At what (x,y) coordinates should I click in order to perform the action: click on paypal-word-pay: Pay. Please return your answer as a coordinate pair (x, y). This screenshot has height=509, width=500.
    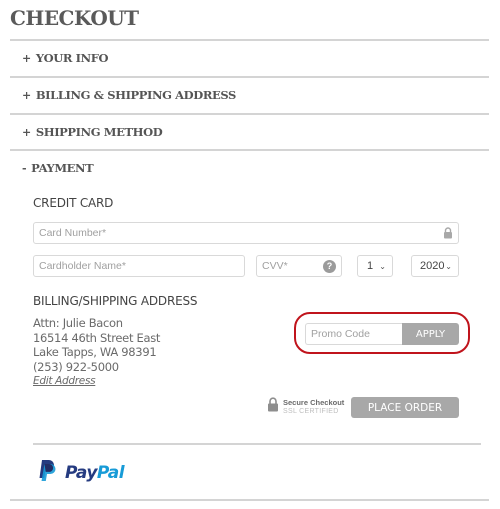
    Looking at the image, I should click on (81, 472).